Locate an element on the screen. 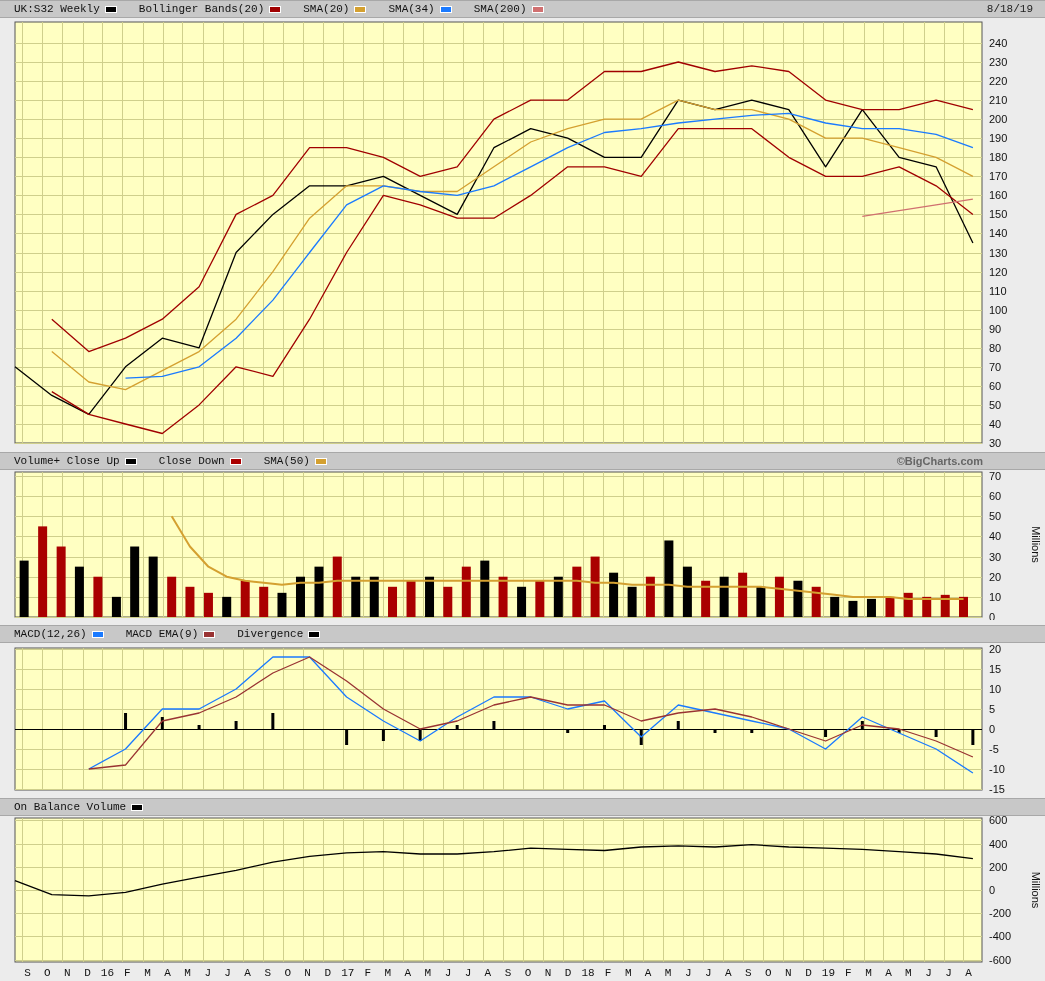  y-axis-label: 120 is located at coordinates (998, 271).